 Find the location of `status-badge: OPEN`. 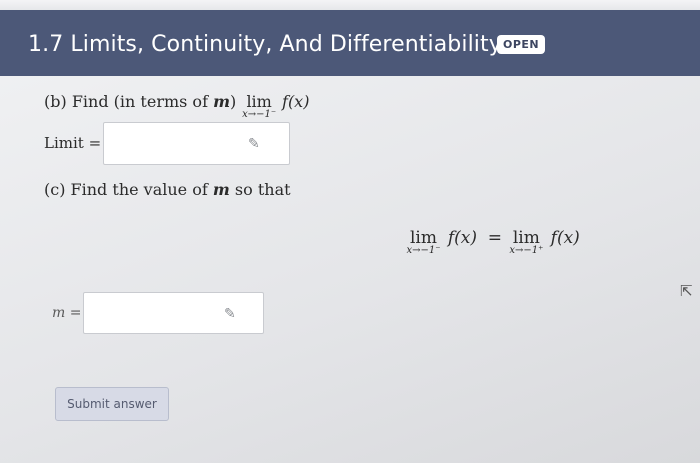

status-badge: OPEN is located at coordinates (521, 44).